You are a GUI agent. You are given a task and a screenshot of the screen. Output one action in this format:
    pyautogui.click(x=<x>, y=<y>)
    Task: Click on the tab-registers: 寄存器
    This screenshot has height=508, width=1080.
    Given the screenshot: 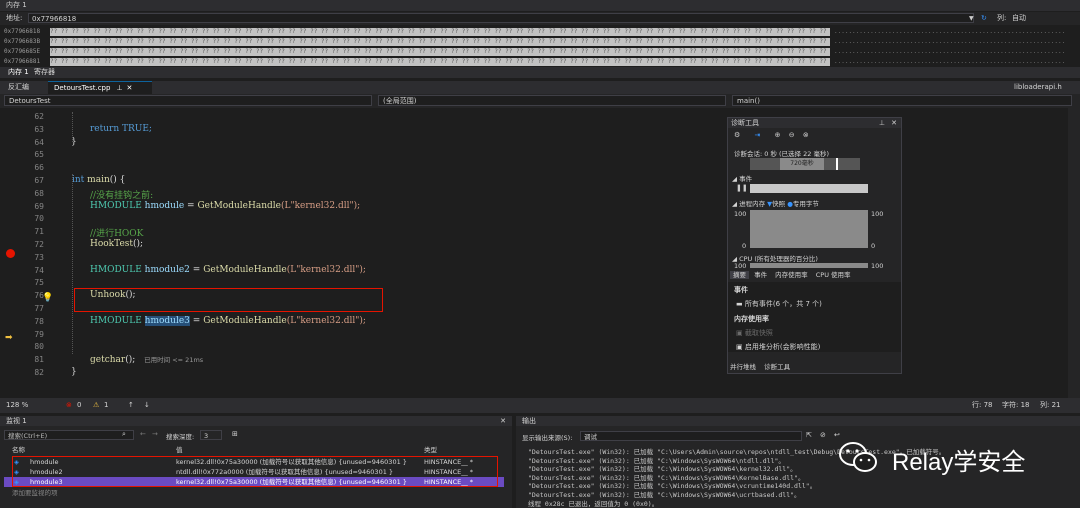 What is the action you would take?
    pyautogui.click(x=44, y=72)
    